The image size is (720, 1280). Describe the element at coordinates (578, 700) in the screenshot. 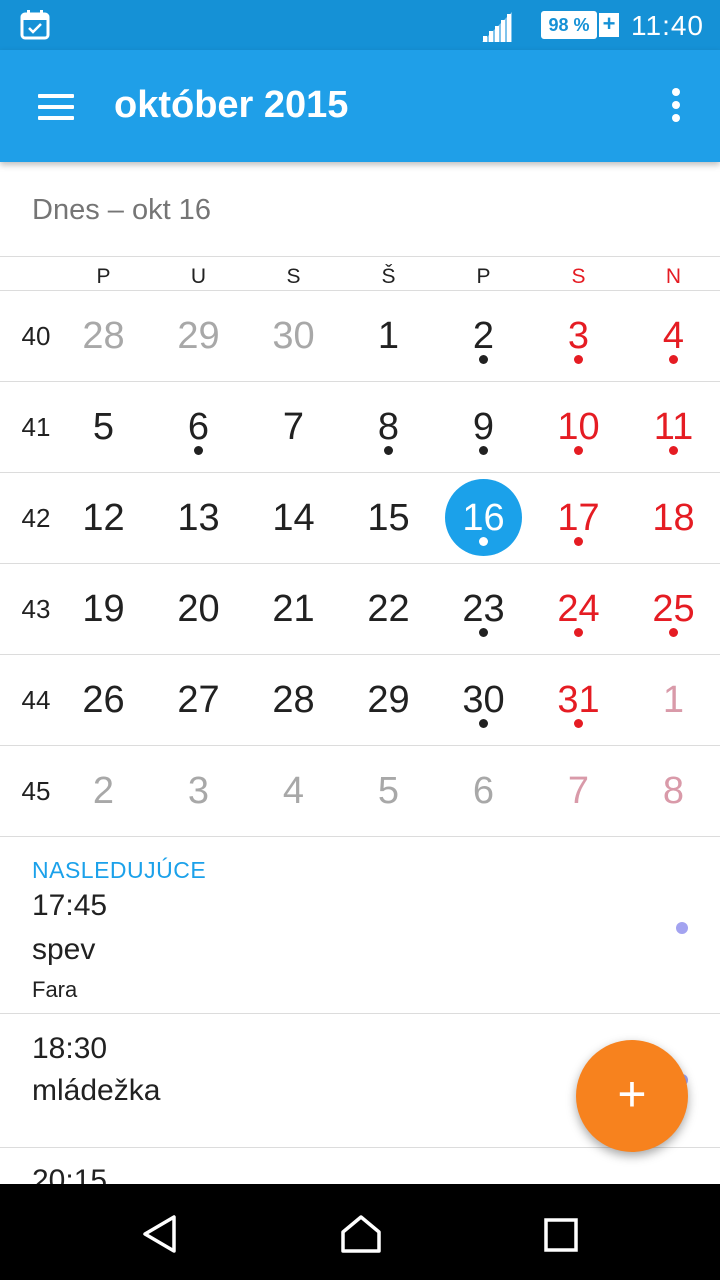

I see `day-cell: 31` at that location.